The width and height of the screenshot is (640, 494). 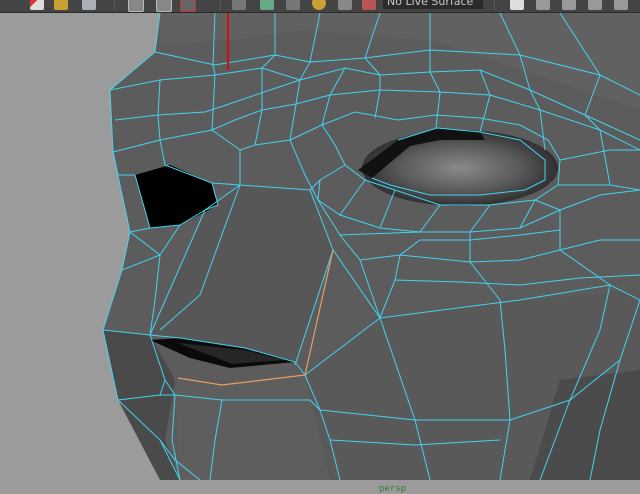 What do you see at coordinates (89, 5) in the screenshot?
I see `save-icon` at bounding box center [89, 5].